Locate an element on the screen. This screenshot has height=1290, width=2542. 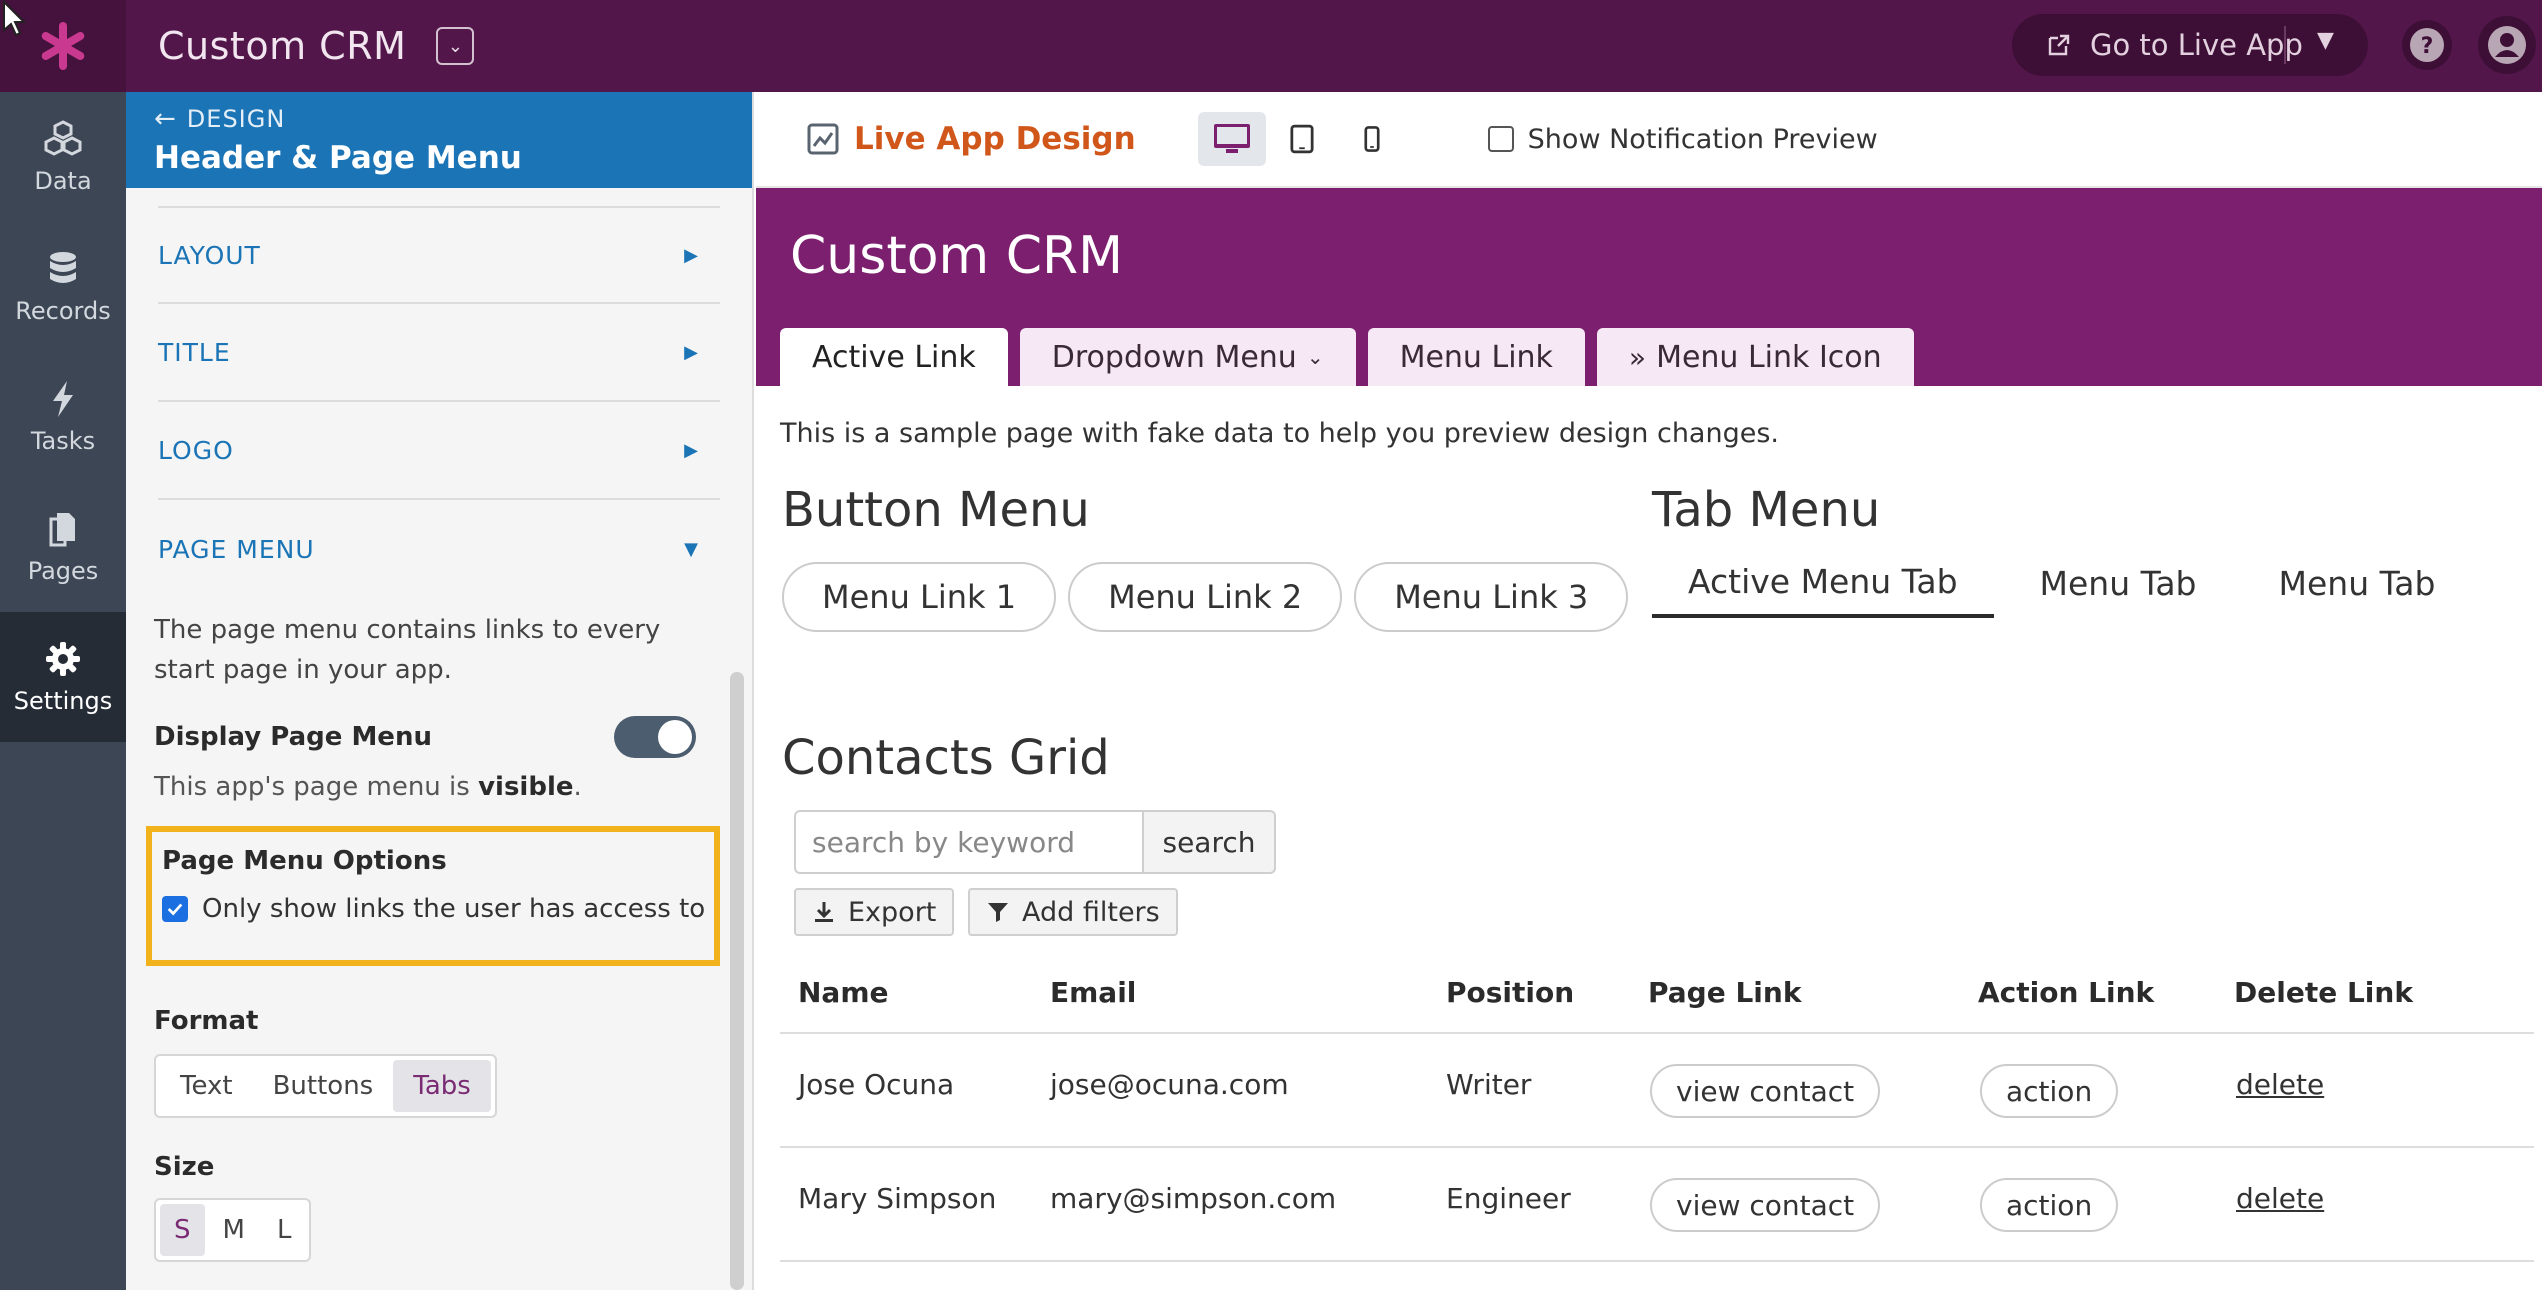
asterisk-logo-icon is located at coordinates (63, 46).